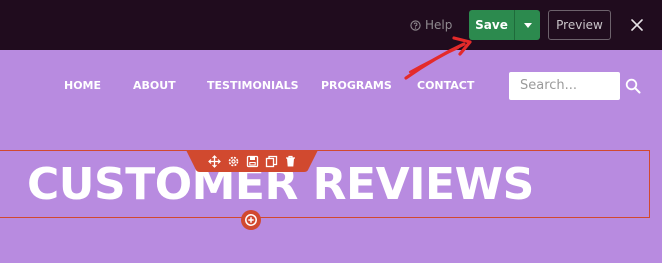  I want to click on save-options-button, so click(527, 25).